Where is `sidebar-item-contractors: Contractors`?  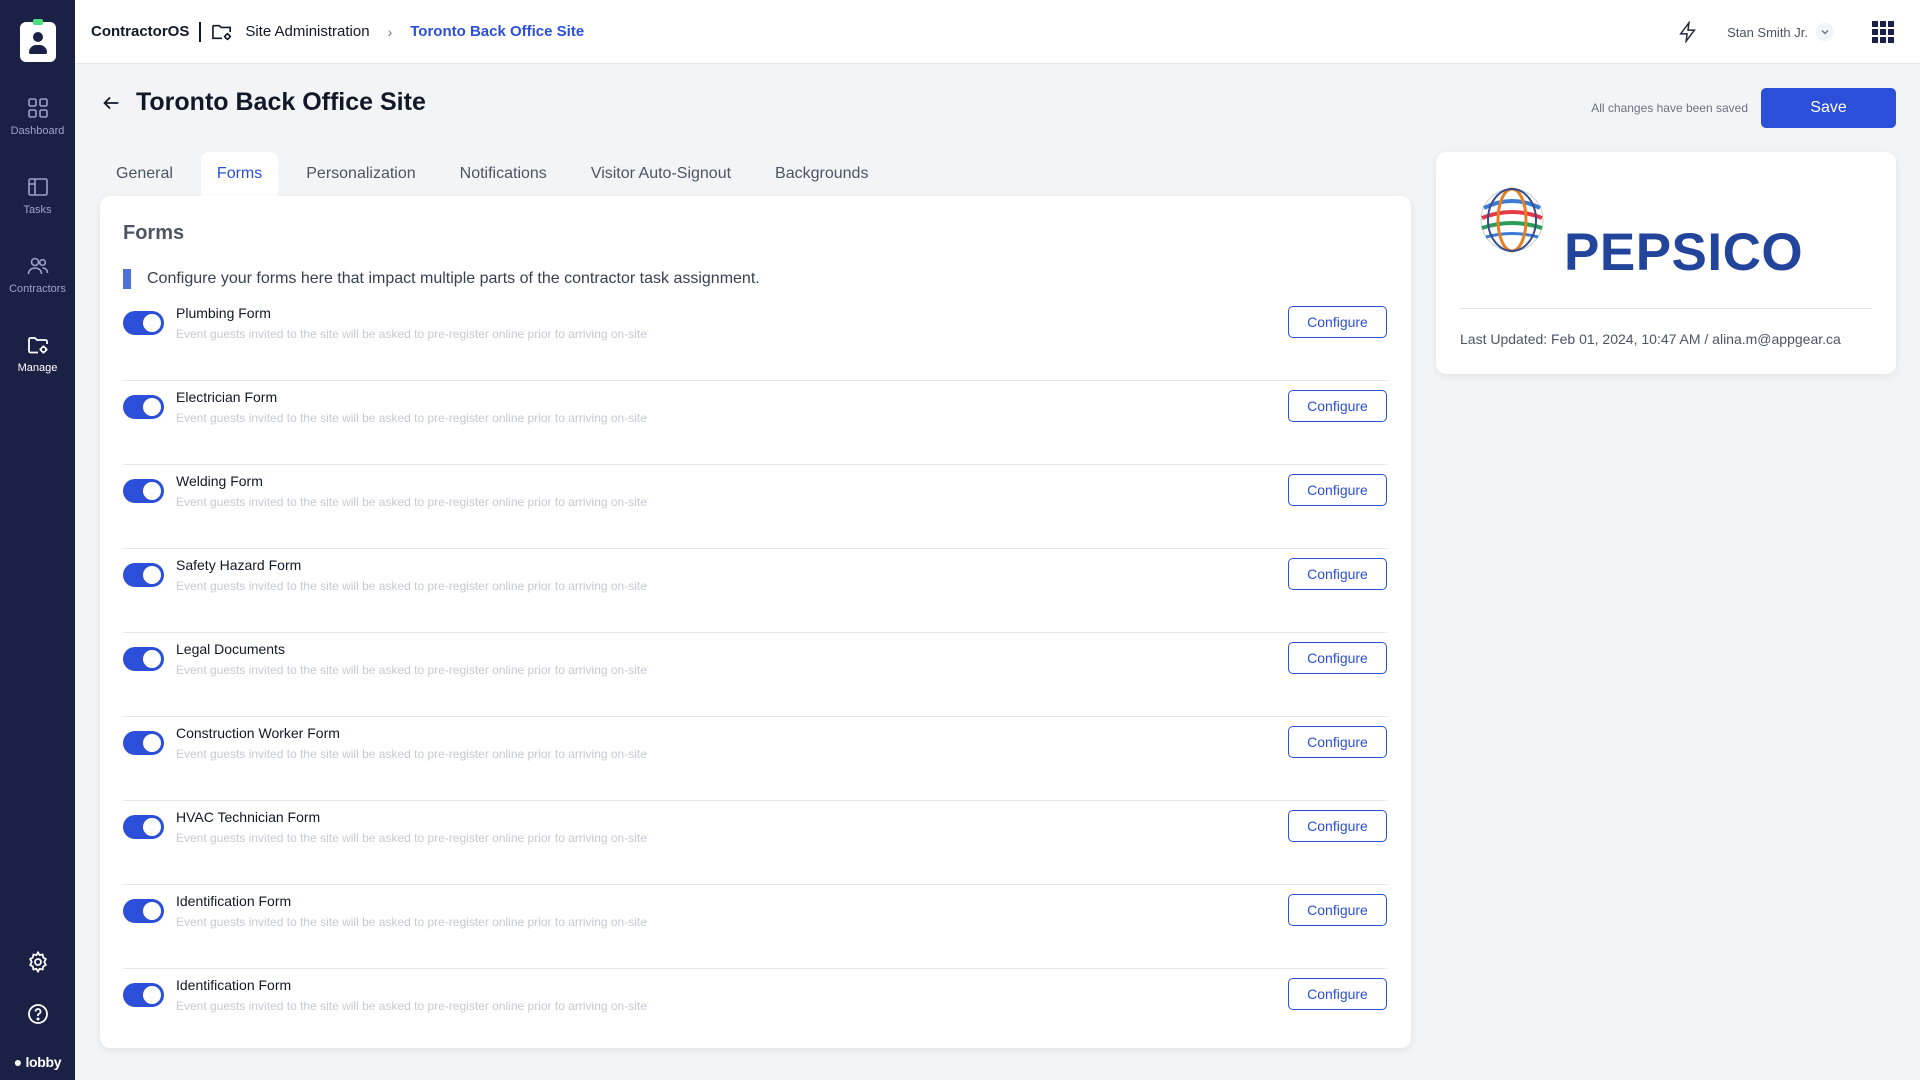 sidebar-item-contractors: Contractors is located at coordinates (37, 274).